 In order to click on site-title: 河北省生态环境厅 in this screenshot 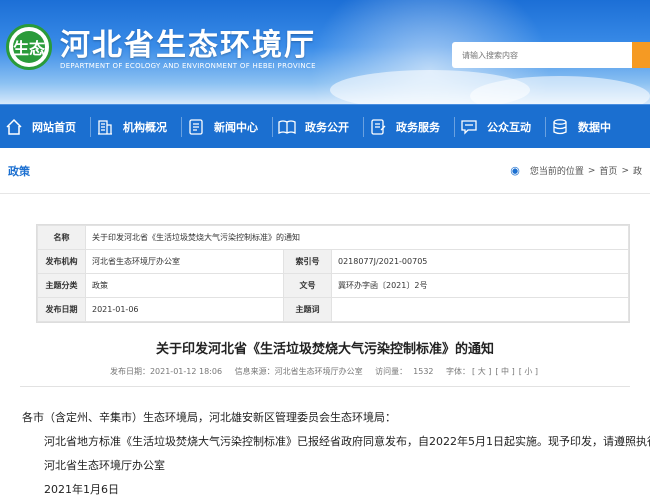, I will do `click(188, 42)`.